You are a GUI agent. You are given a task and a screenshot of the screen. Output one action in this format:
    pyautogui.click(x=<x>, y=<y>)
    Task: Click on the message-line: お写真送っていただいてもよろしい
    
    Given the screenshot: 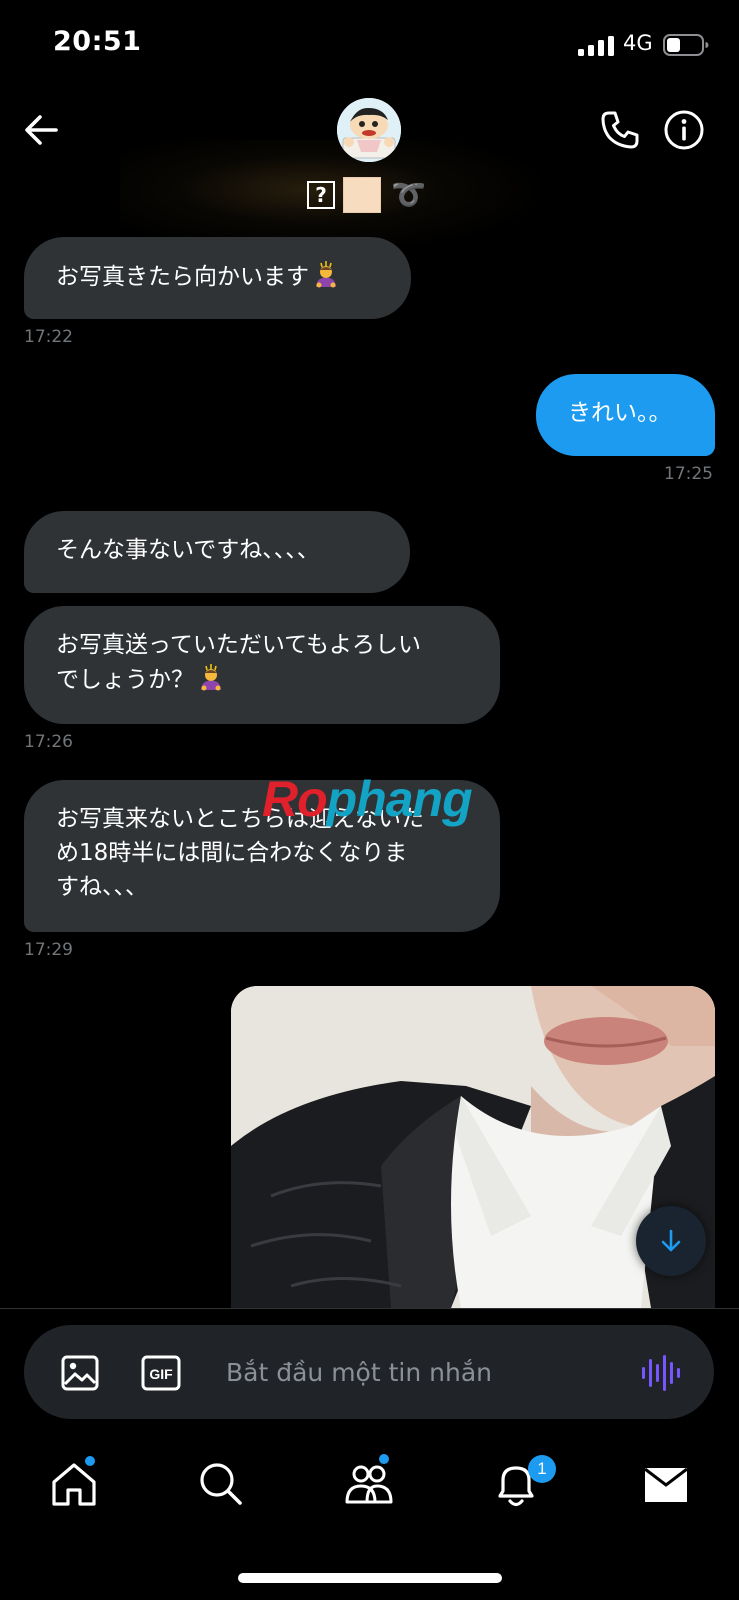 What is the action you would take?
    pyautogui.click(x=239, y=645)
    